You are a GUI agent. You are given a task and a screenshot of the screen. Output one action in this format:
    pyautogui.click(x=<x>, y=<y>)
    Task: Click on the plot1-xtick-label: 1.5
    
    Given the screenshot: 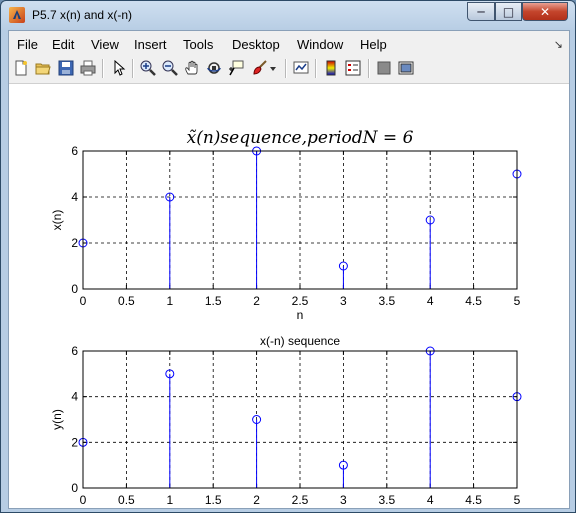 What is the action you would take?
    pyautogui.click(x=213, y=301)
    